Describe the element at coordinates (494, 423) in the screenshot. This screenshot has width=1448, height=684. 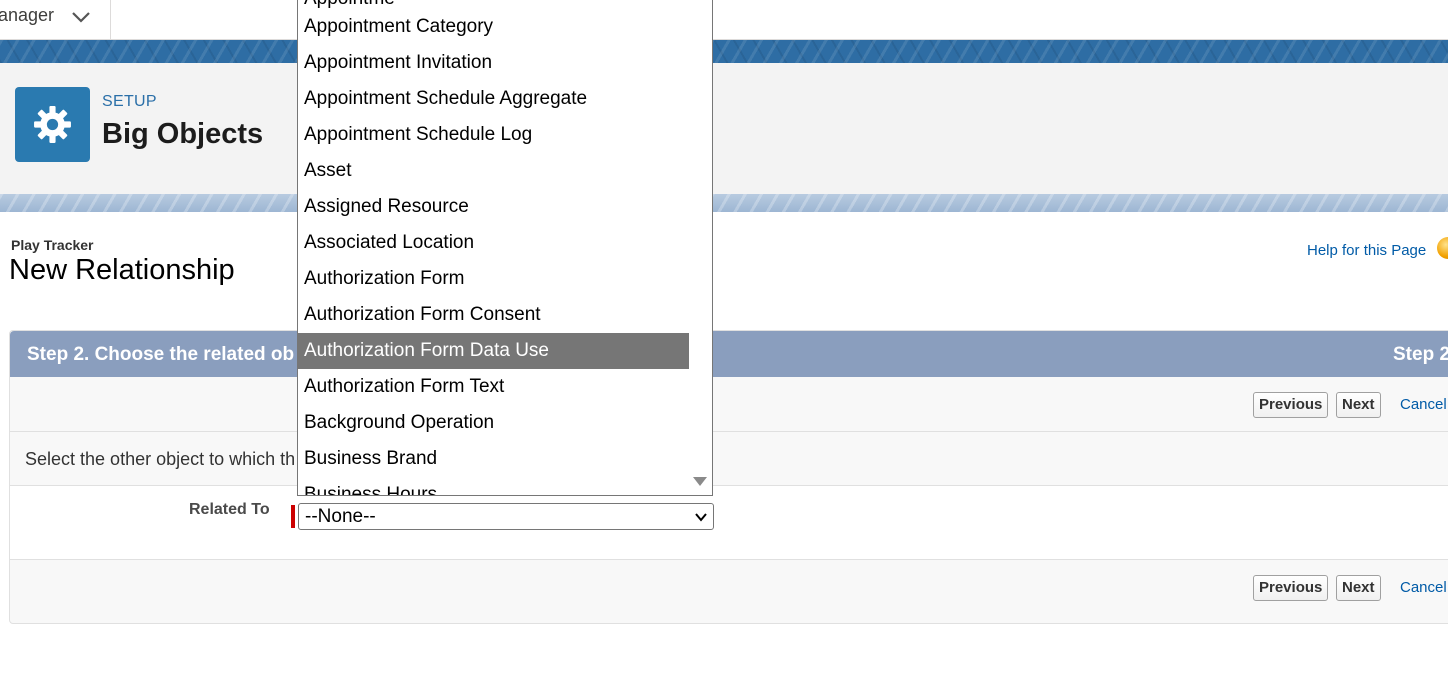
I see `list-item: Background Operation` at that location.